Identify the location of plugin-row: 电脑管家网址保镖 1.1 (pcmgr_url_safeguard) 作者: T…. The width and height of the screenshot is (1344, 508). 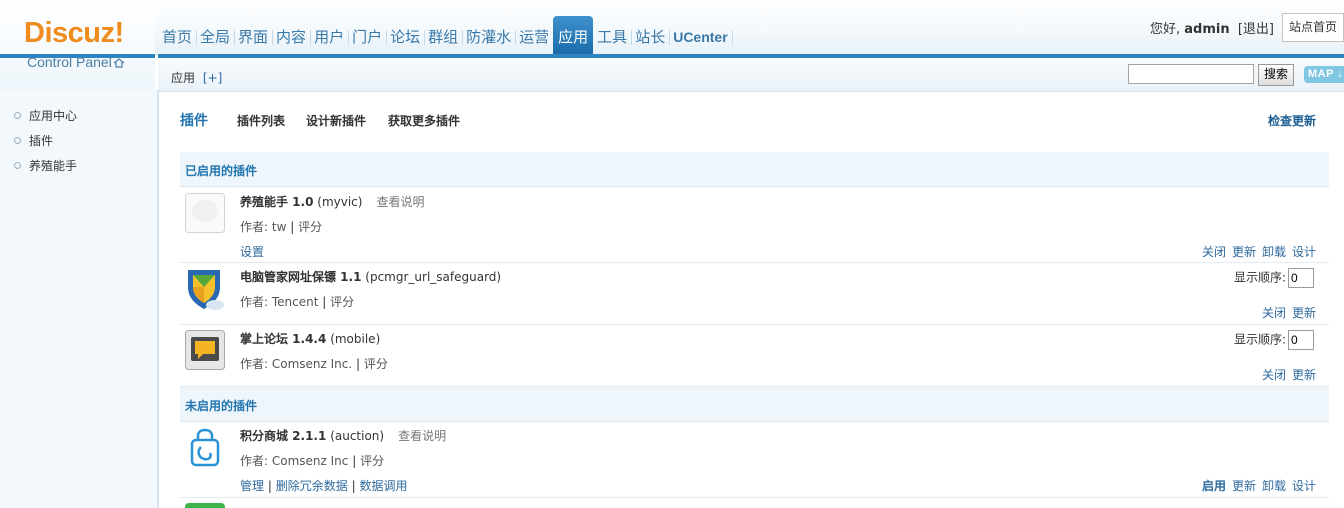
(754, 294).